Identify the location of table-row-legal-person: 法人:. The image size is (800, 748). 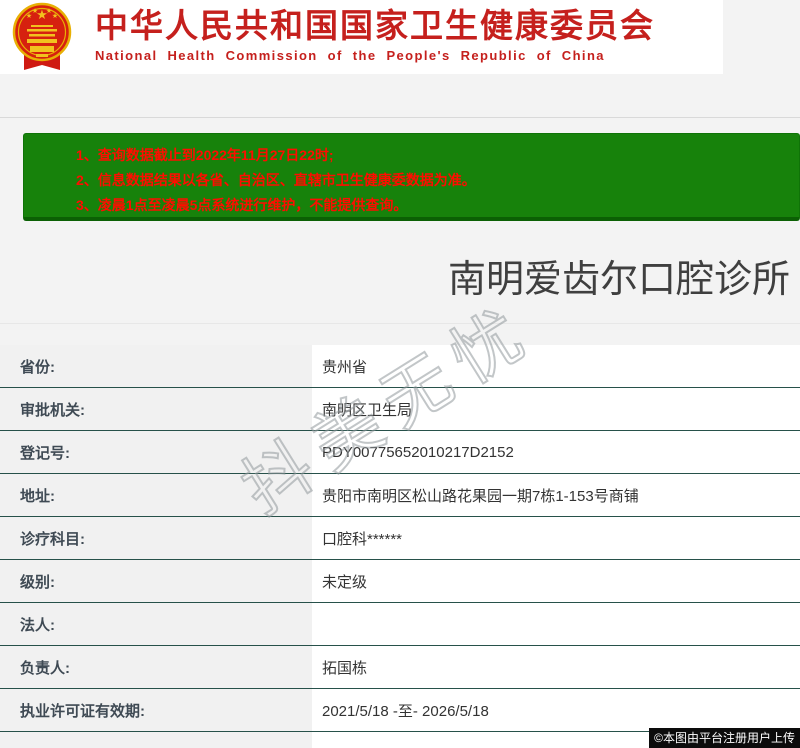
(400, 624).